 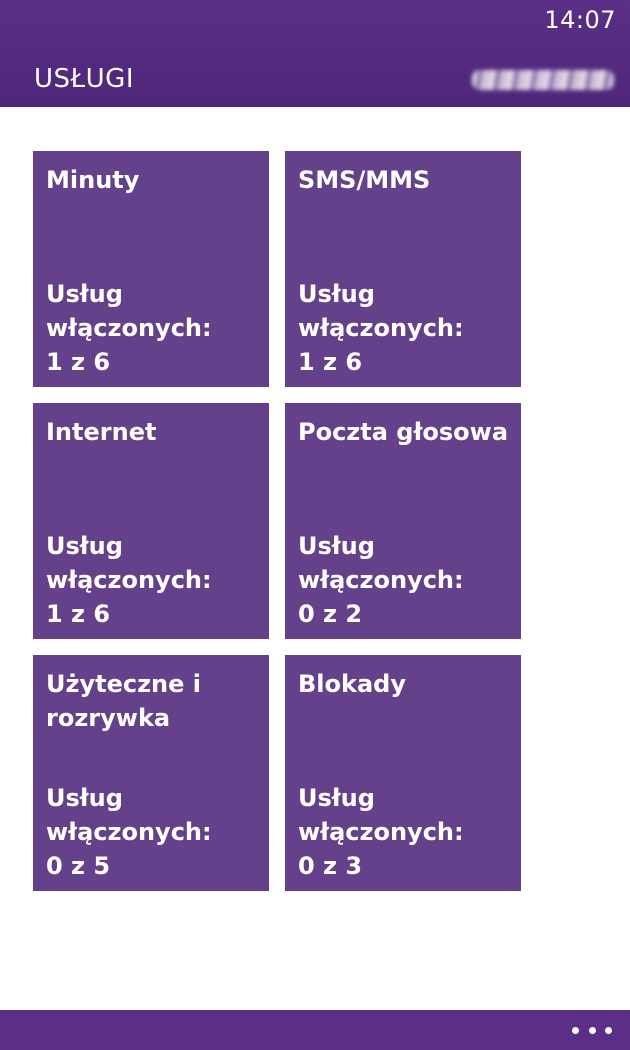 What do you see at coordinates (151, 269) in the screenshot?
I see `tile-minuty: Minuty Usług włączonych: 1 z 6` at bounding box center [151, 269].